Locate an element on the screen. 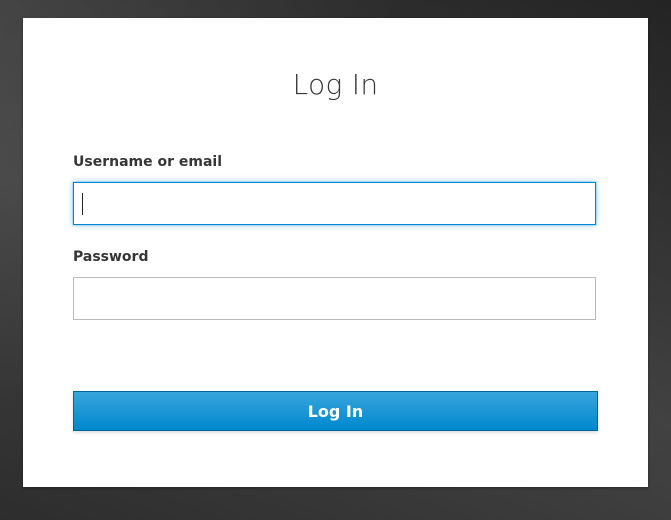 The height and width of the screenshot is (520, 671). text-cursor is located at coordinates (82, 204).